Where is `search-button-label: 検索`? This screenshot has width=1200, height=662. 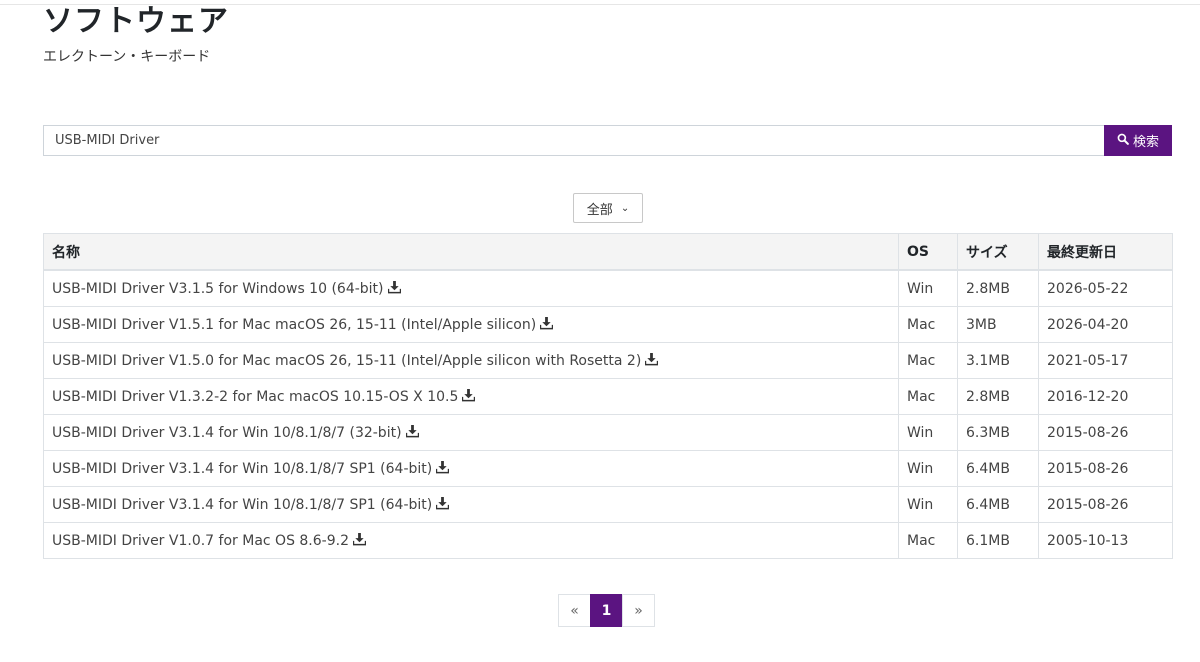 search-button-label: 検索 is located at coordinates (1145, 142).